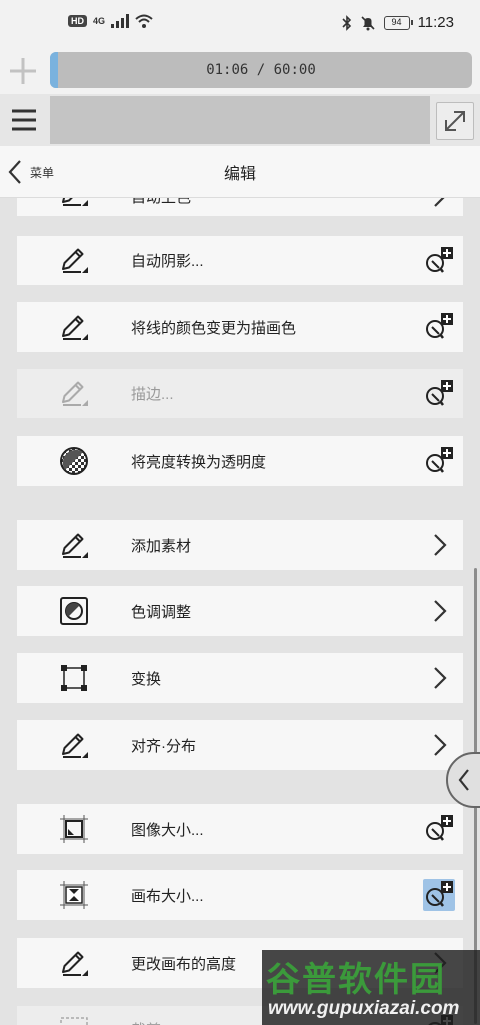 The height and width of the screenshot is (1025, 480). Describe the element at coordinates (435, 22) in the screenshot. I see `clock: 11:23` at that location.